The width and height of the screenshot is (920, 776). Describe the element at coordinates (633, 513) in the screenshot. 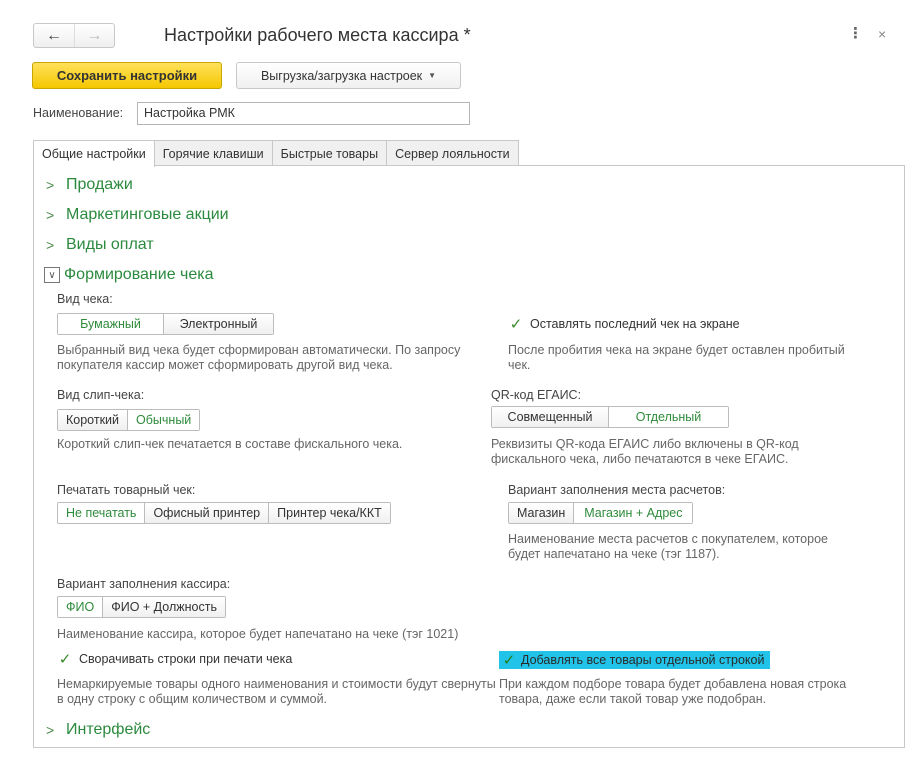

I see `settlement-place-store-address: Магазин + Адрес` at that location.